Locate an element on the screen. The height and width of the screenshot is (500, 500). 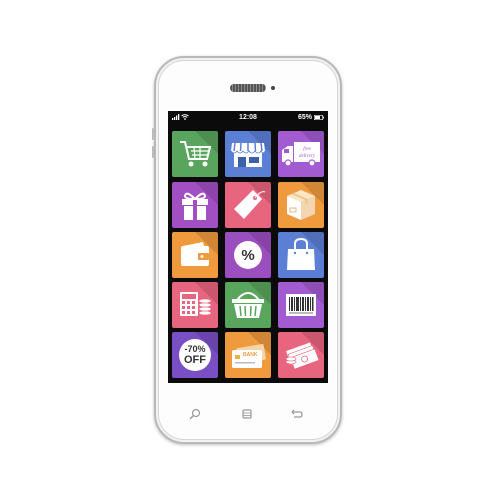
sale-percent-label: -70% is located at coordinates (195, 349).